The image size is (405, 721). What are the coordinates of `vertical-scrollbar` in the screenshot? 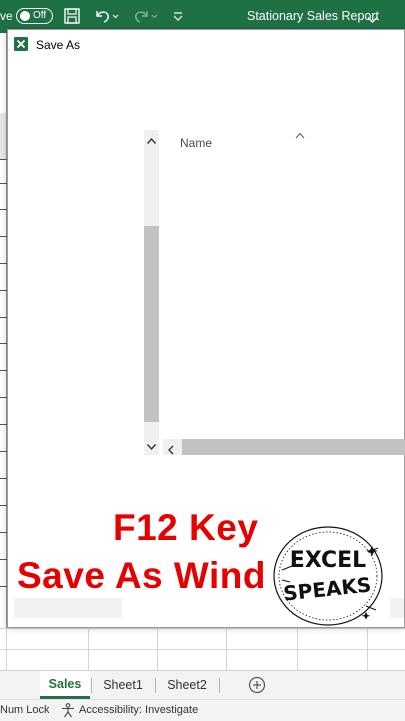 It's located at (151, 292).